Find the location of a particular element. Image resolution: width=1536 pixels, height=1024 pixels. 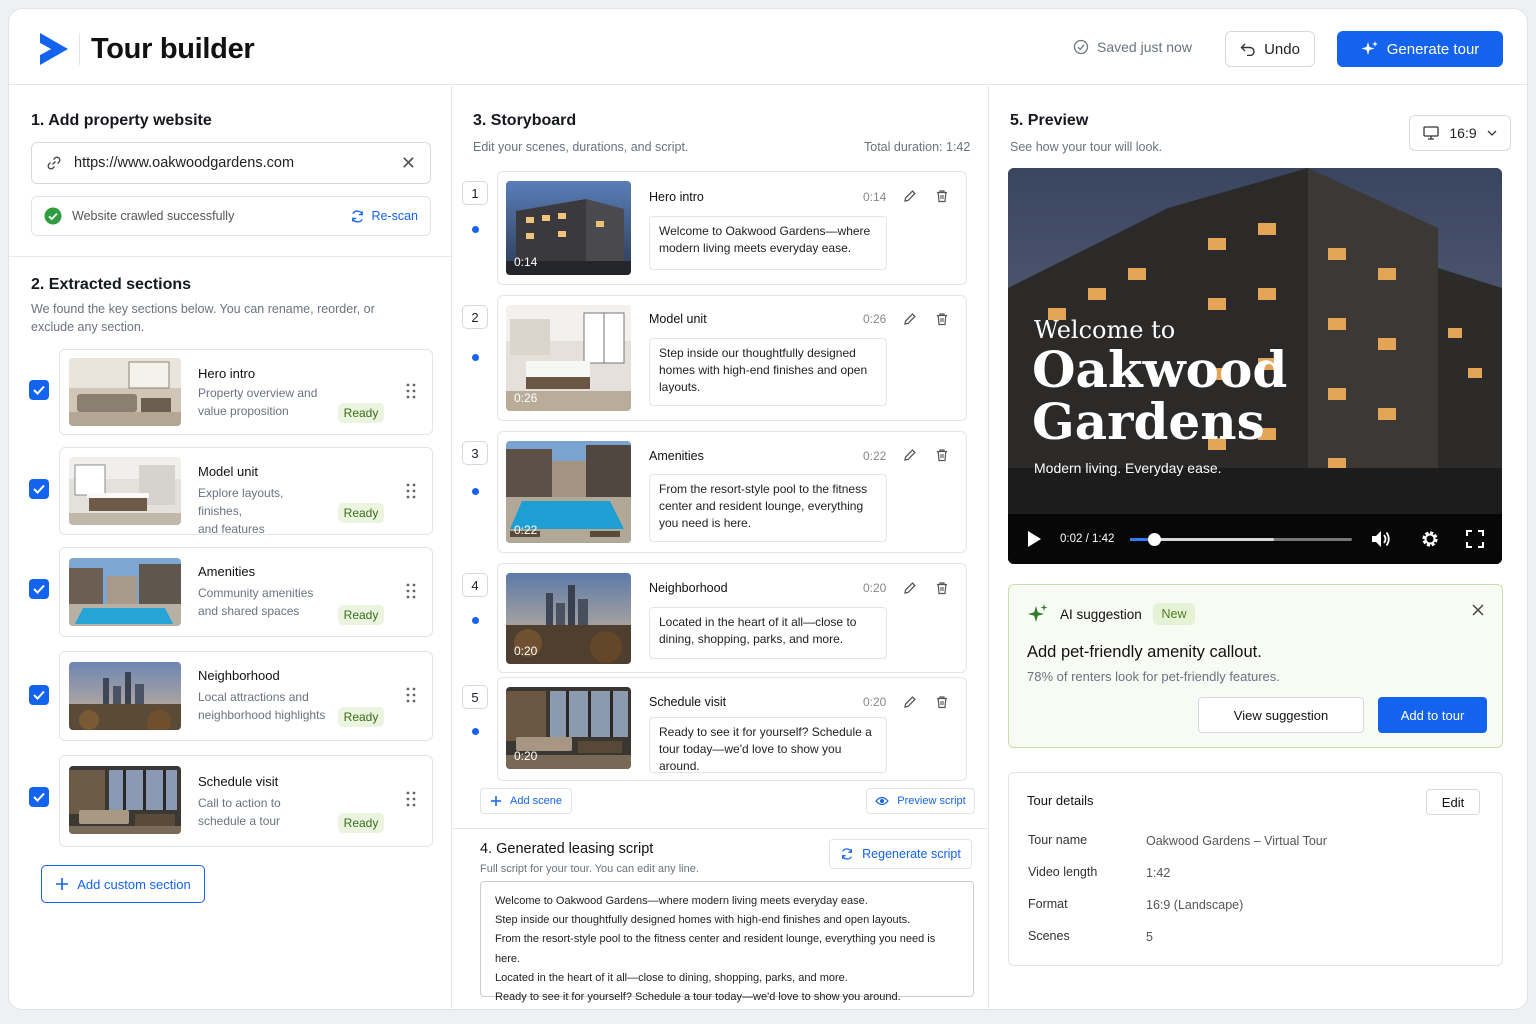

chevron-down-icon is located at coordinates (1492, 133).